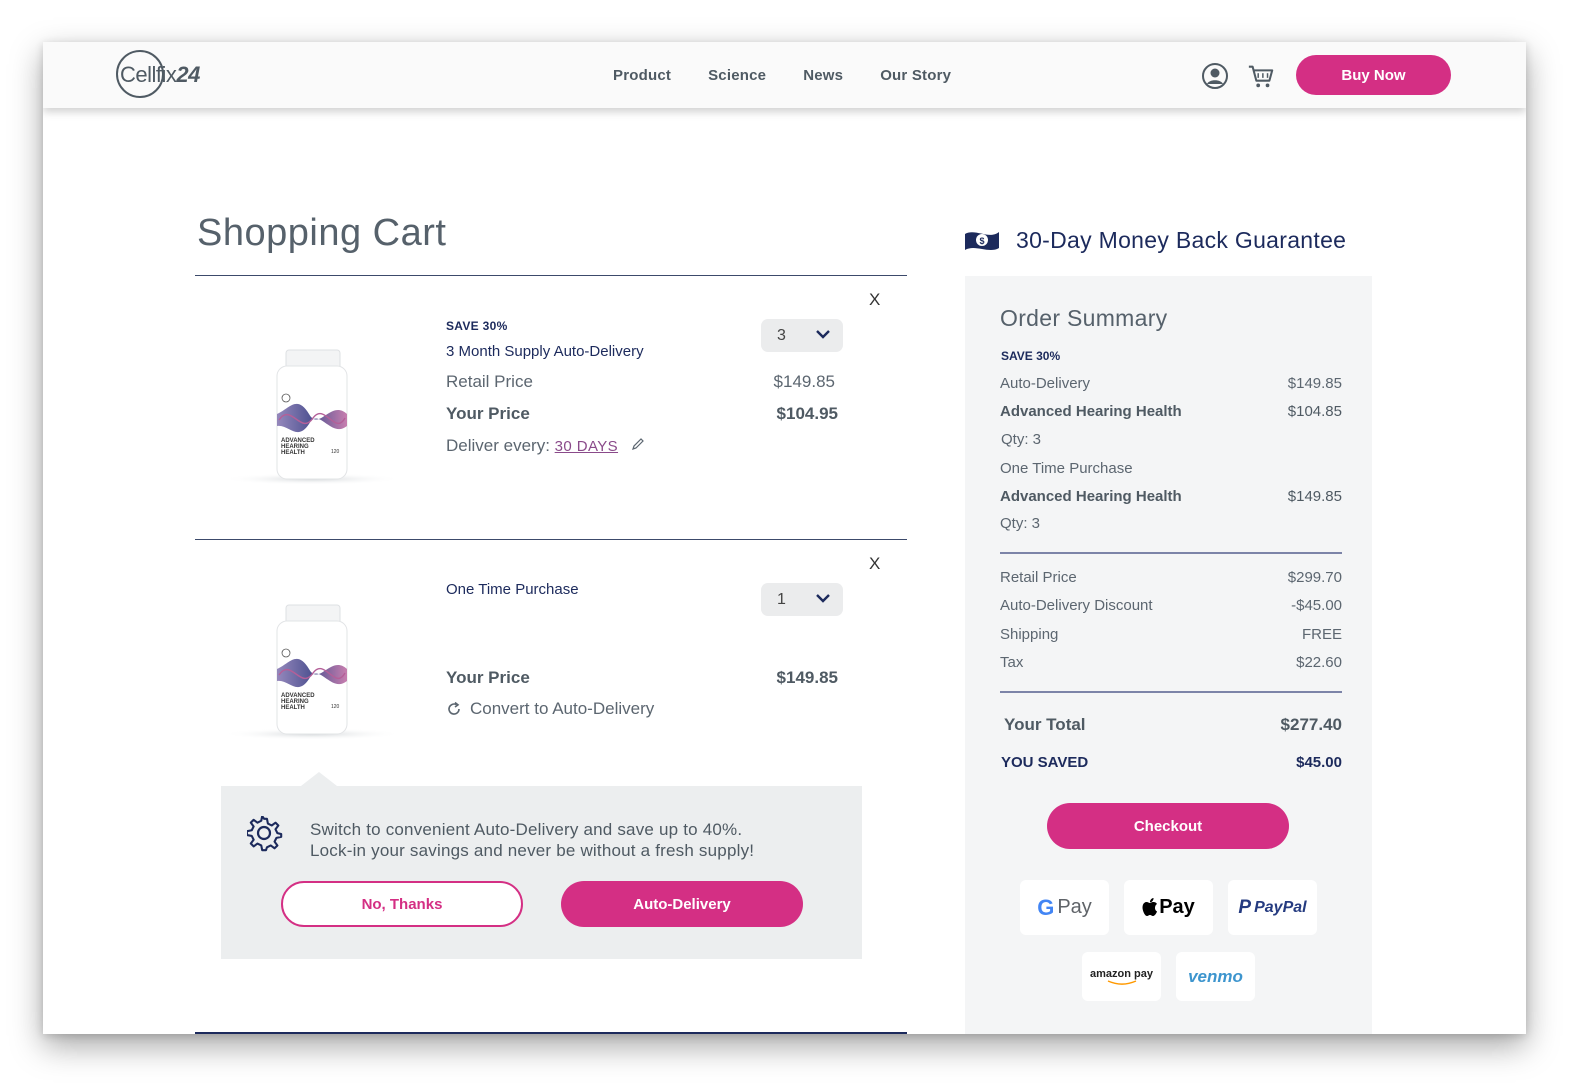 This screenshot has height=1084, width=1580. What do you see at coordinates (1373, 75) in the screenshot?
I see `buy-now-button: Buy Now` at bounding box center [1373, 75].